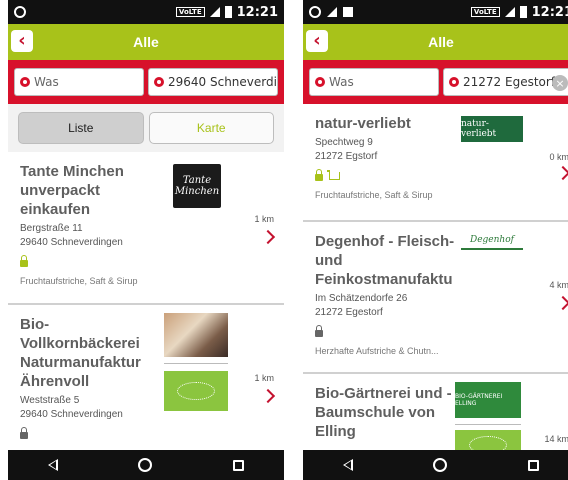 This screenshot has width=568, height=480. What do you see at coordinates (146, 236) in the screenshot?
I see `item-address: Bergstraße 11 29640 Schneverdingen` at bounding box center [146, 236].